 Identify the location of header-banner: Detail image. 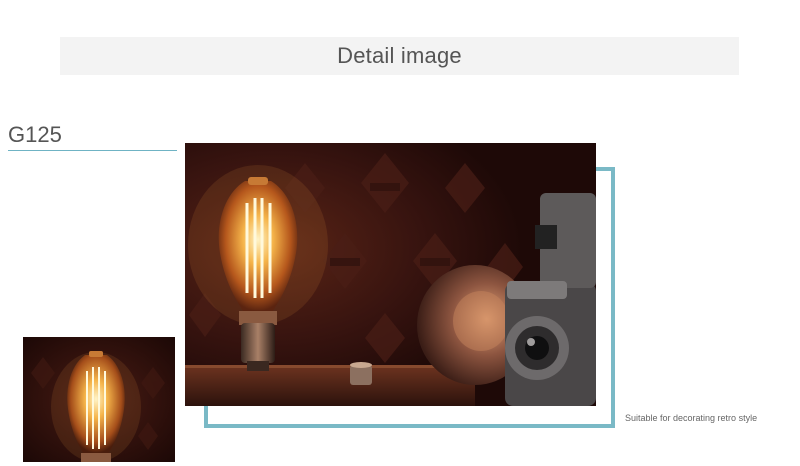
(399, 56).